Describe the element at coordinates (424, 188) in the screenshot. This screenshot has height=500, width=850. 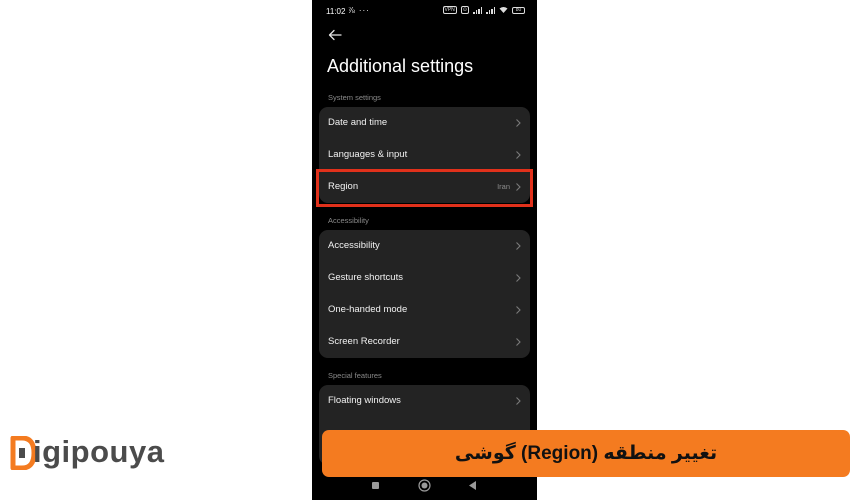
I see `region-highlight-box` at that location.